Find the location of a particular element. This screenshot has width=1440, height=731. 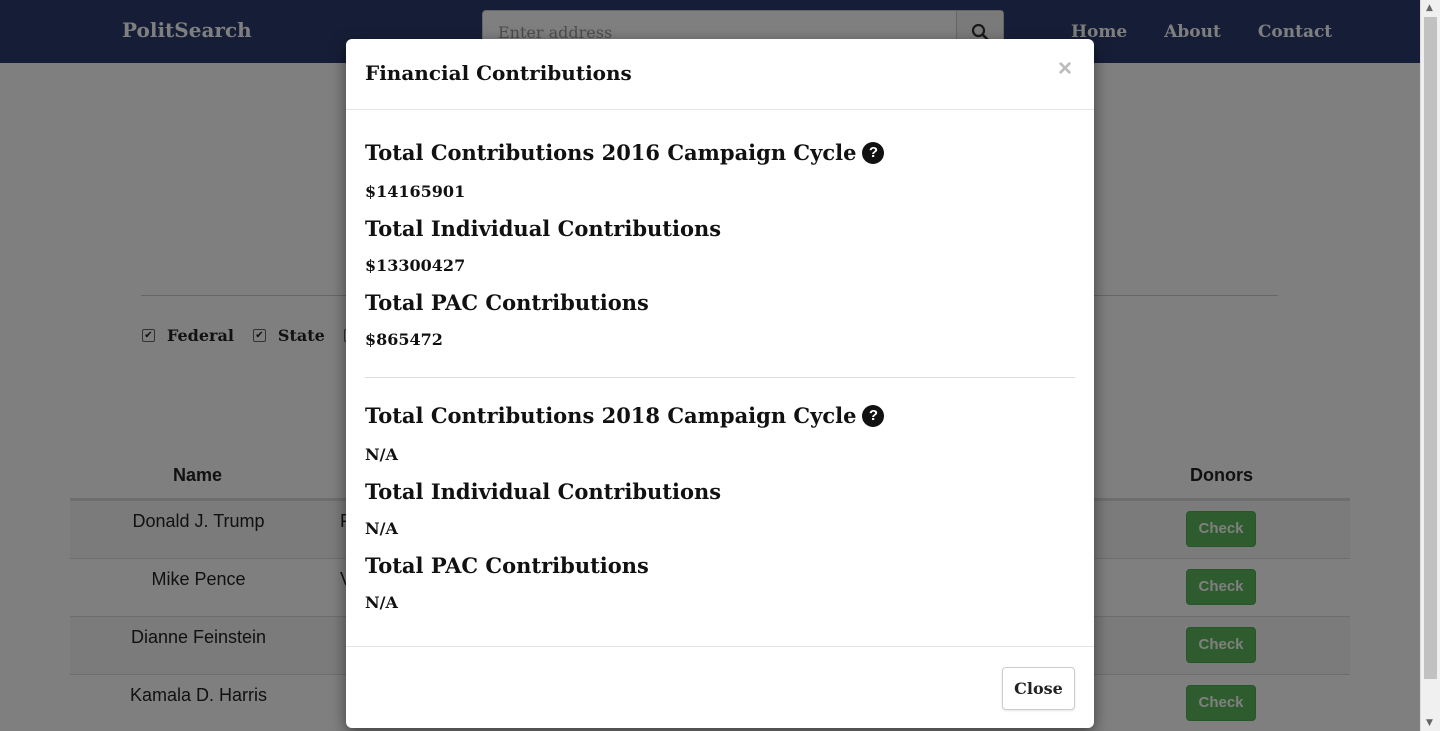

cycle-2018-heading-text: Total Contributions 2018 Campaign Cycle is located at coordinates (611, 415).